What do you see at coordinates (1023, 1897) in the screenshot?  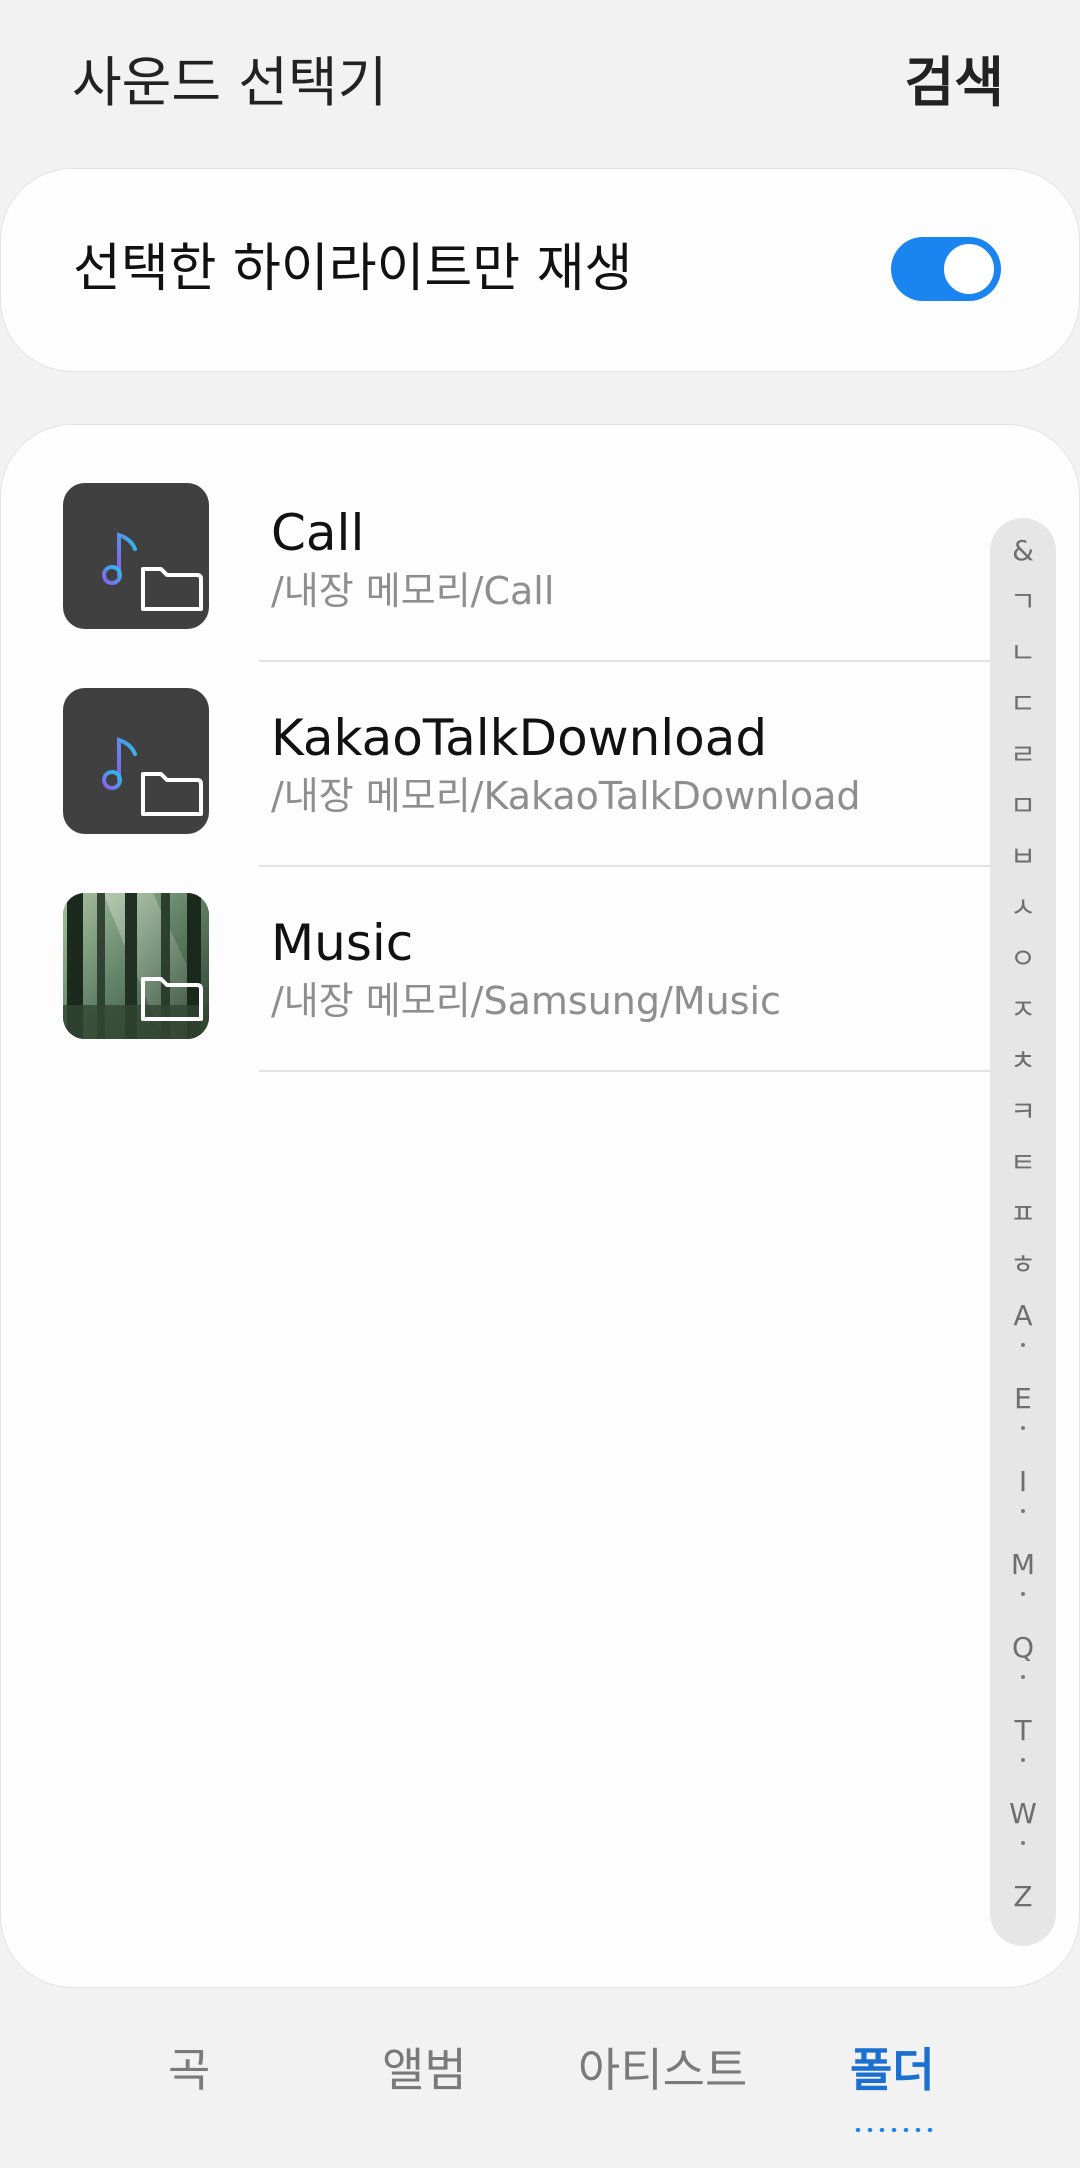 I see `index-letter: Z` at bounding box center [1023, 1897].